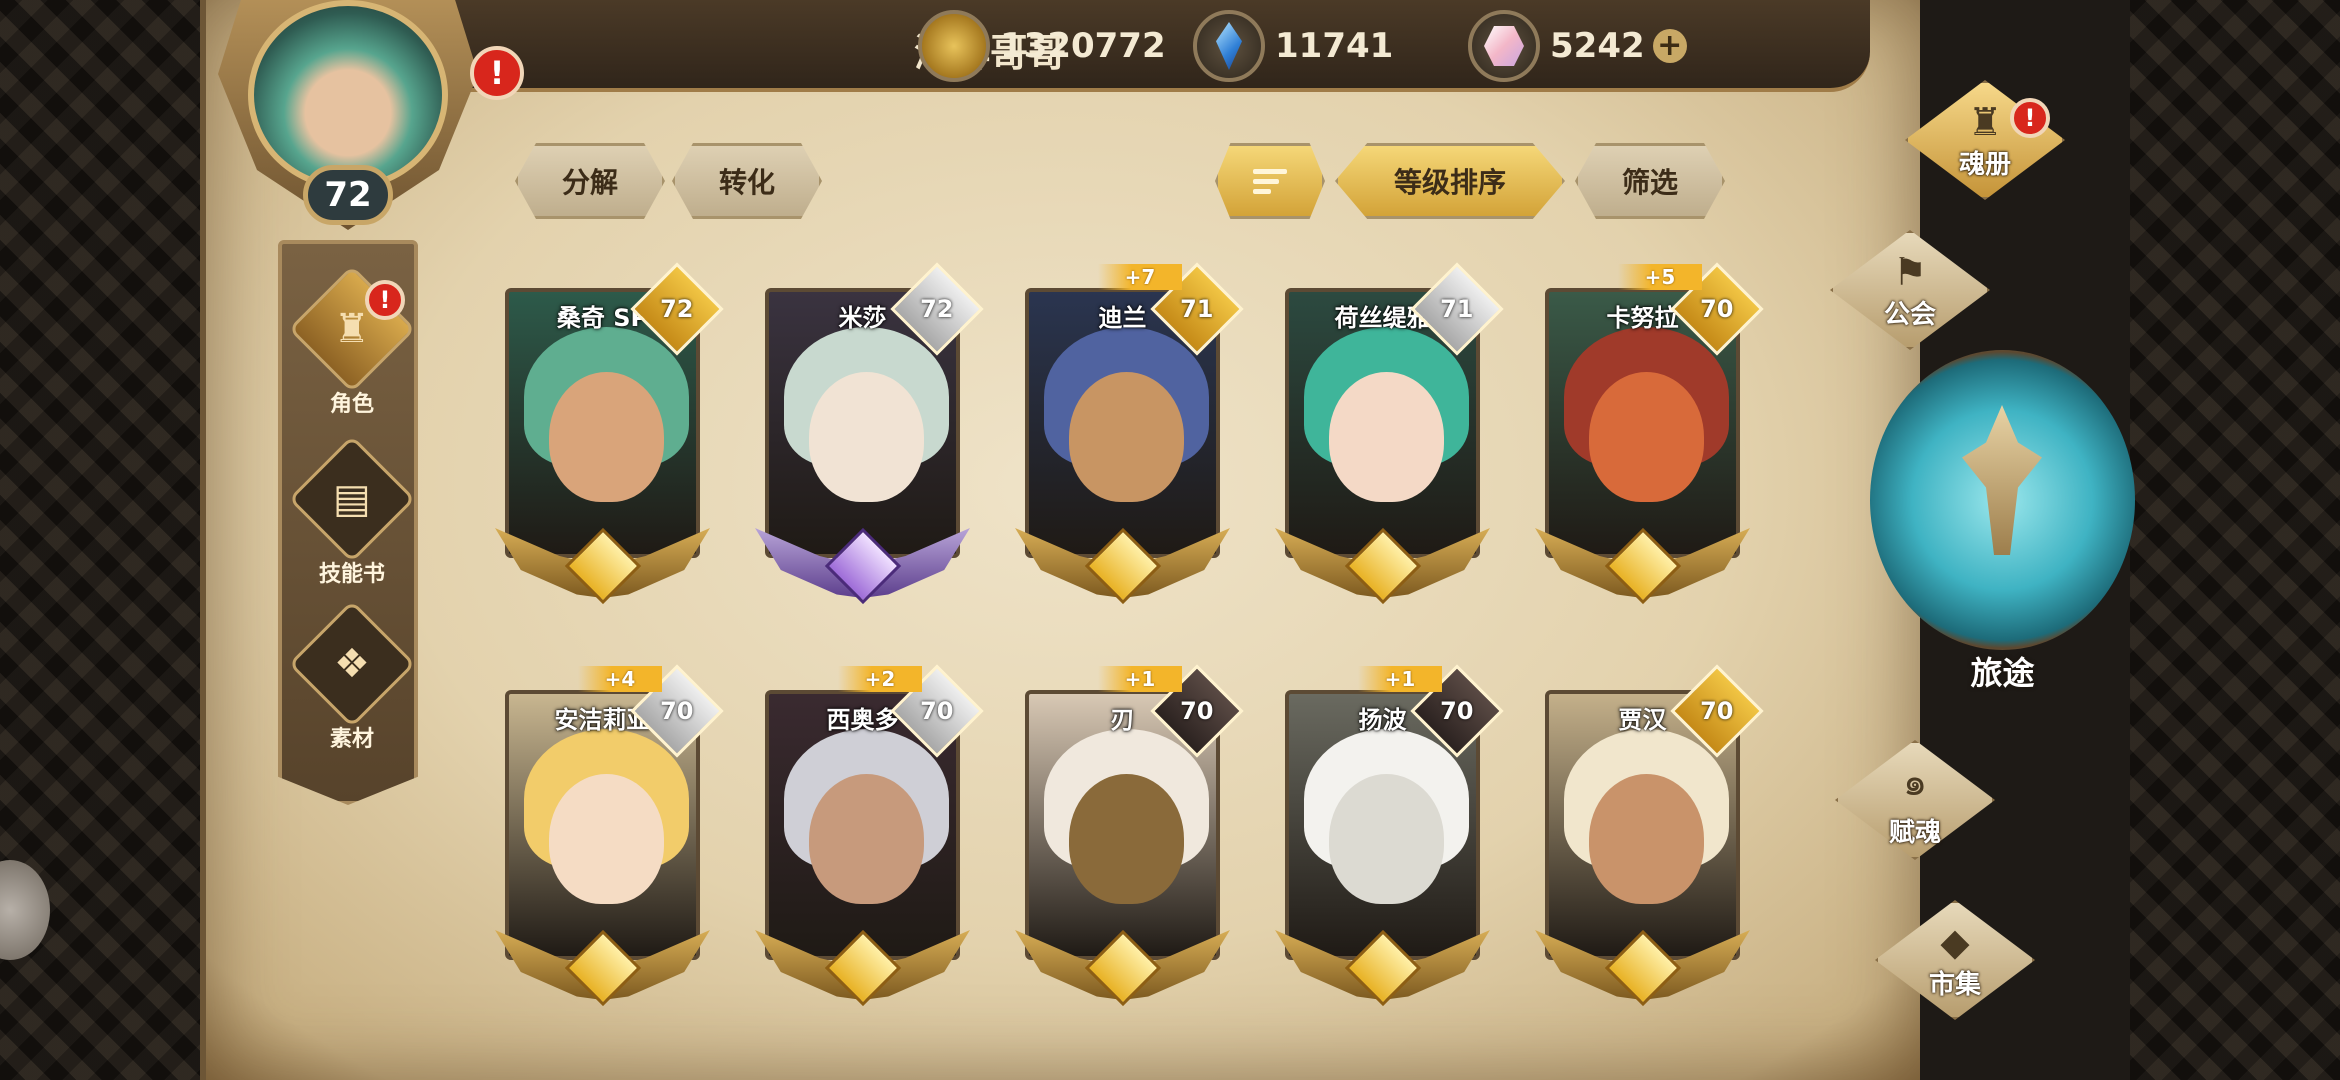  Describe the element at coordinates (869, 842) in the screenshot. I see `hero-card: 西奥多 70 +2` at that location.